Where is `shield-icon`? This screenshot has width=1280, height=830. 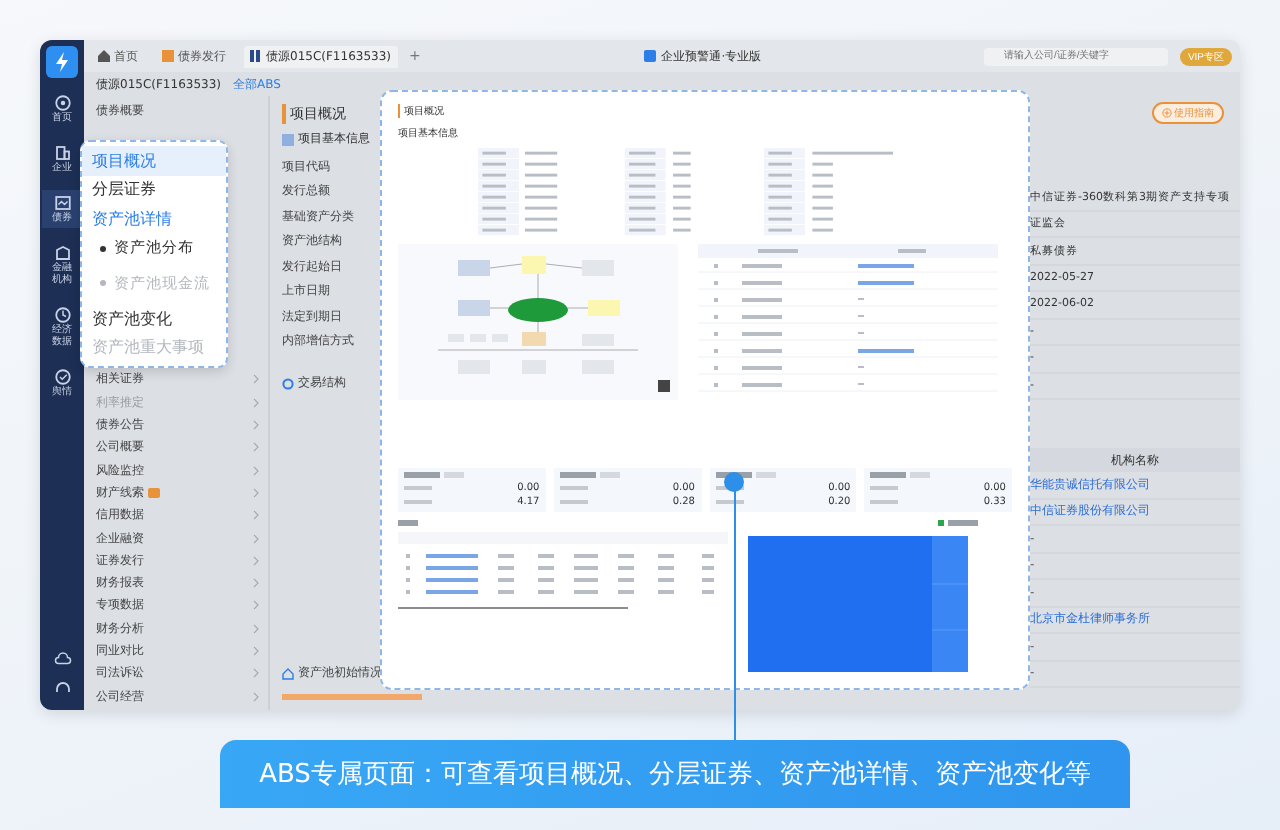
shield-icon is located at coordinates (62, 377).